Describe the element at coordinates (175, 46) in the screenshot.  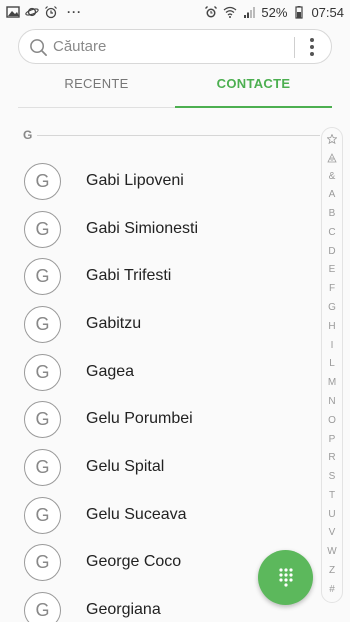
I see `search-bar: Căutare` at that location.